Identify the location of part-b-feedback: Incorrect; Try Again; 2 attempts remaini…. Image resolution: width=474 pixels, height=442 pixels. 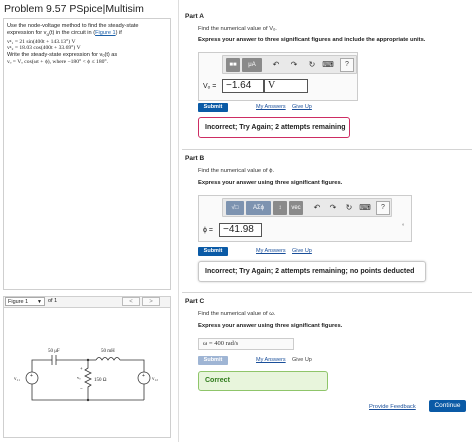
(312, 271).